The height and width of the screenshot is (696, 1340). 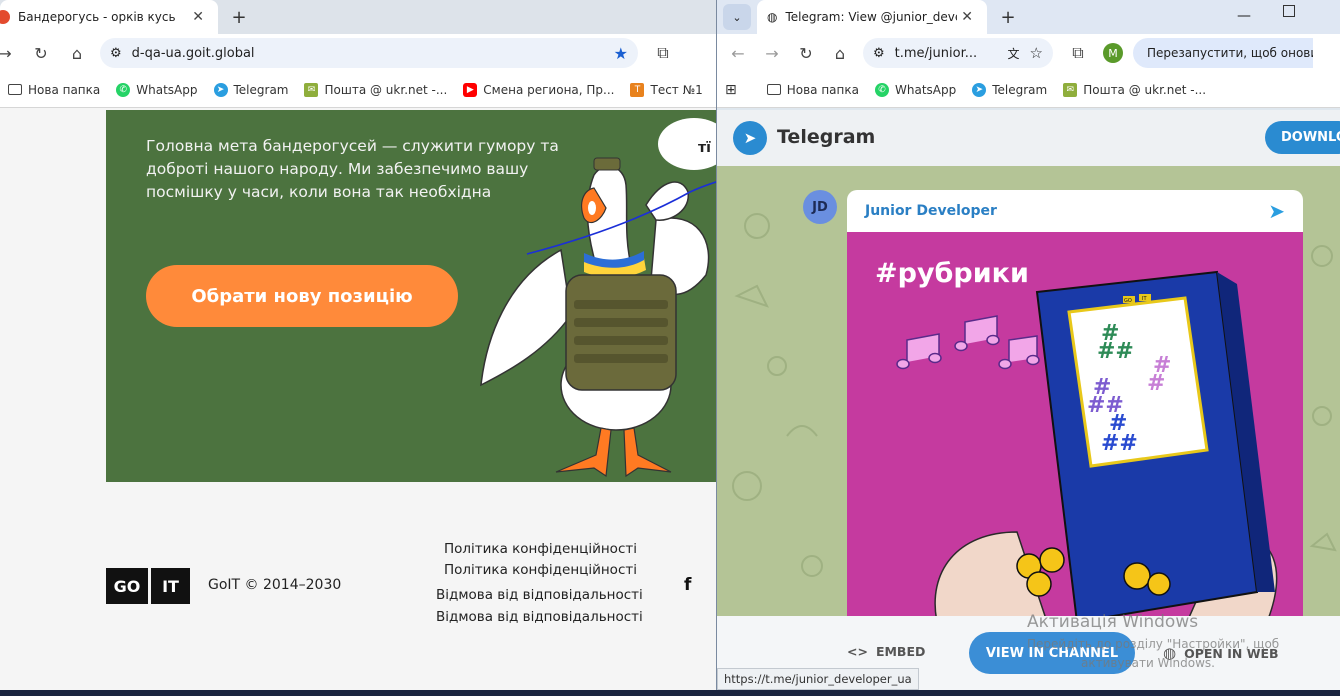 What do you see at coordinates (731, 89) in the screenshot?
I see `apps-grid-icon: ⊞` at bounding box center [731, 89].